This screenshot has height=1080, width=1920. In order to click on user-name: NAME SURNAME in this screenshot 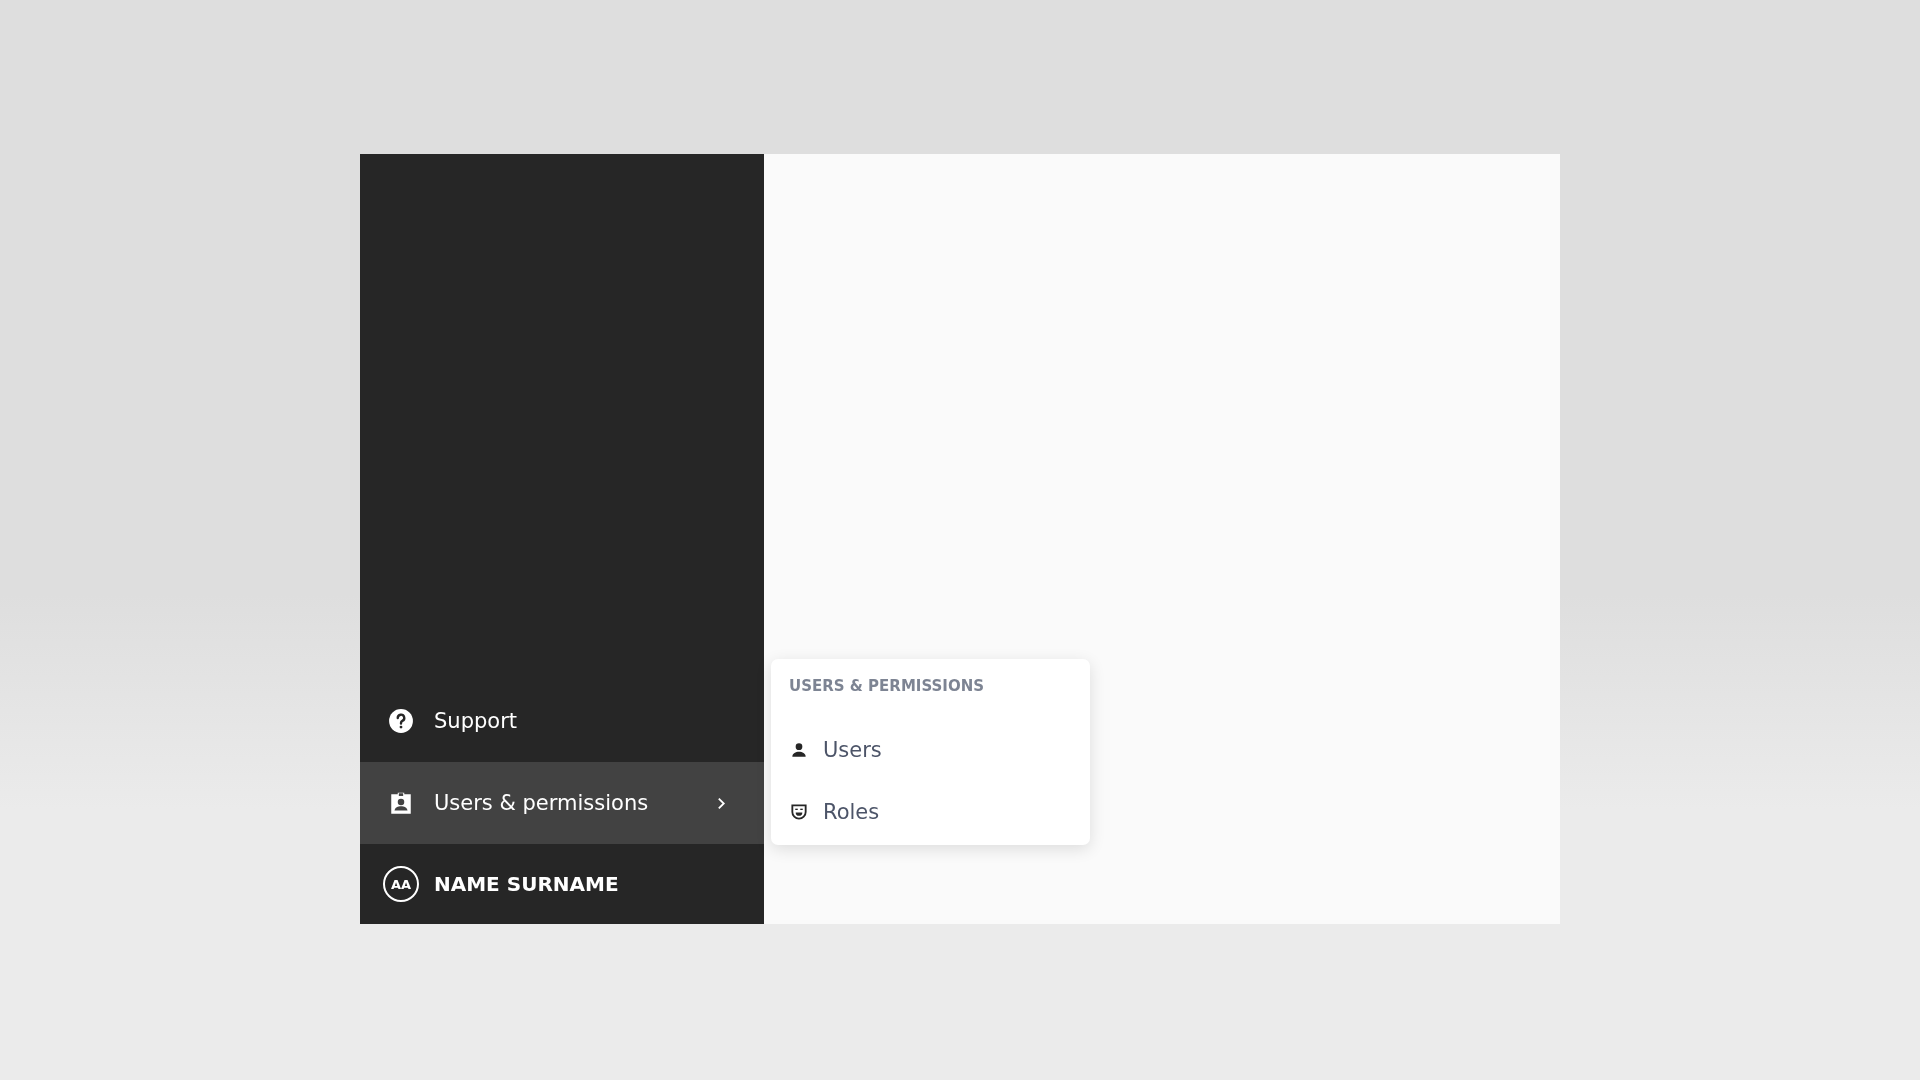, I will do `click(526, 884)`.